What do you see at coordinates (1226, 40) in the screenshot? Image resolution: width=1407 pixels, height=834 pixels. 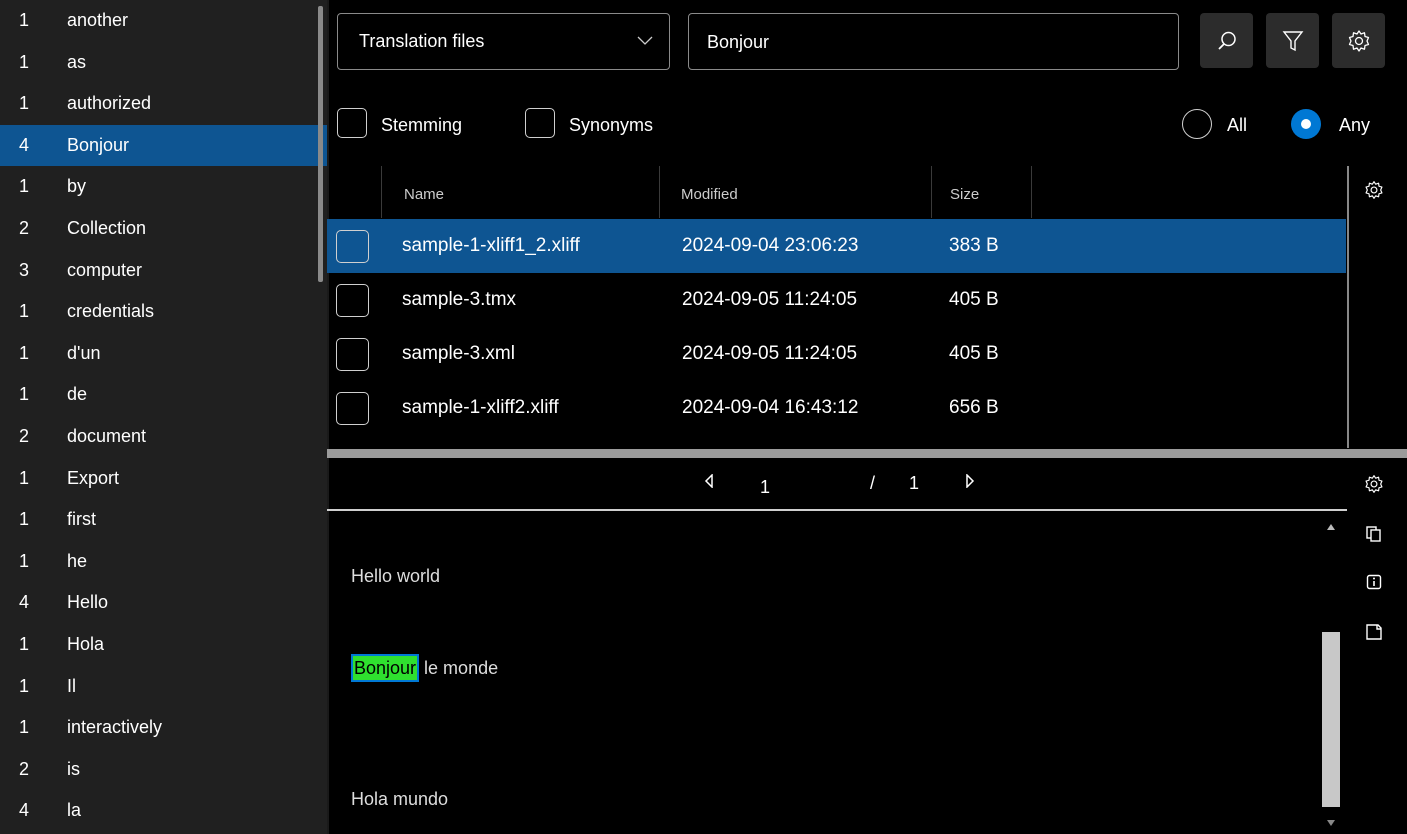 I see `search-button` at bounding box center [1226, 40].